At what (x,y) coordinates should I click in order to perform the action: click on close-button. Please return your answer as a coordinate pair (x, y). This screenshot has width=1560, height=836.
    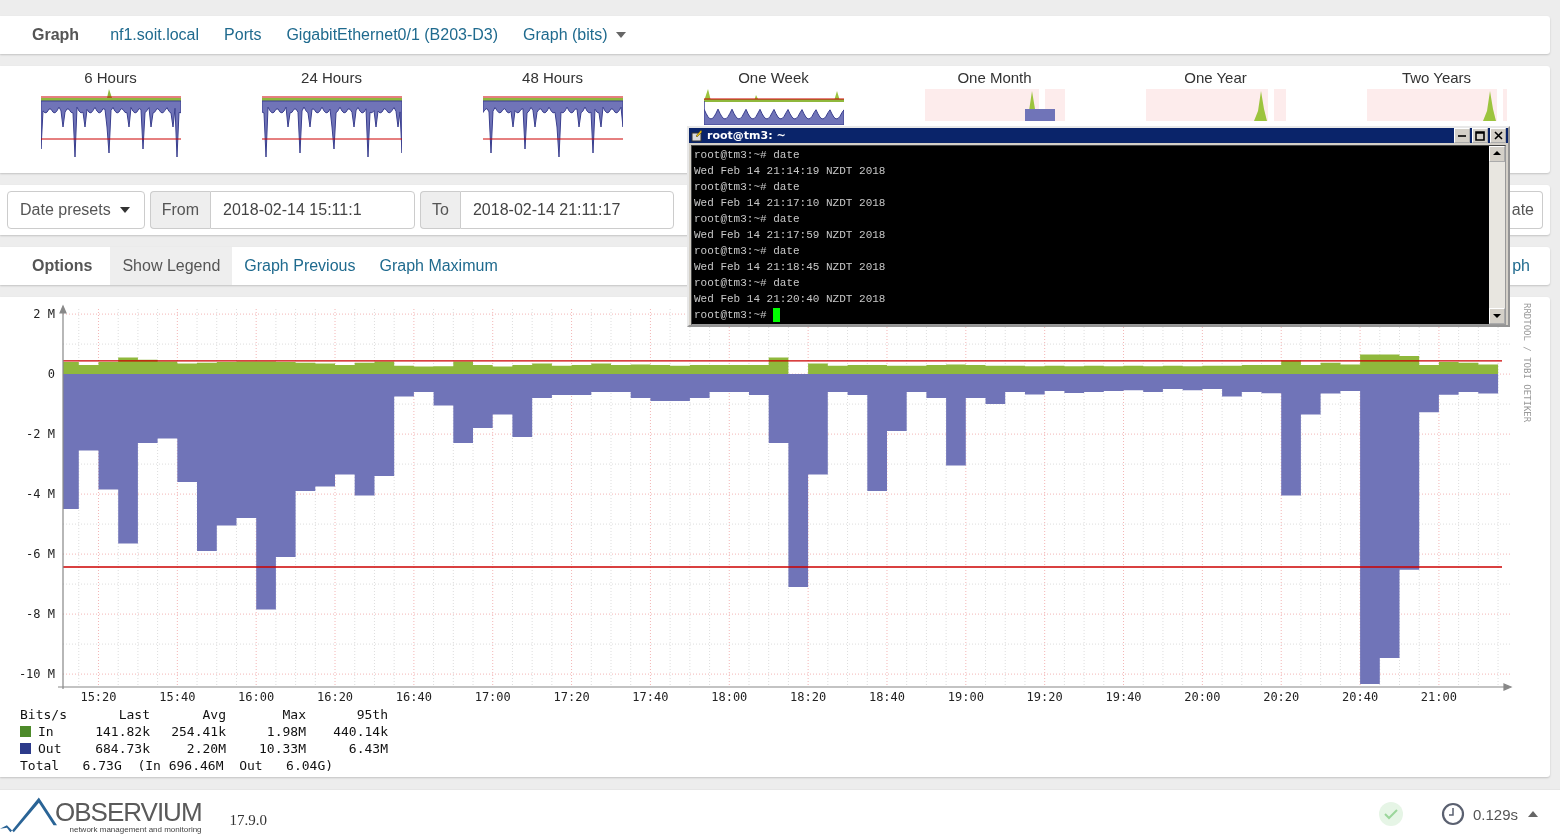
    Looking at the image, I should click on (1498, 135).